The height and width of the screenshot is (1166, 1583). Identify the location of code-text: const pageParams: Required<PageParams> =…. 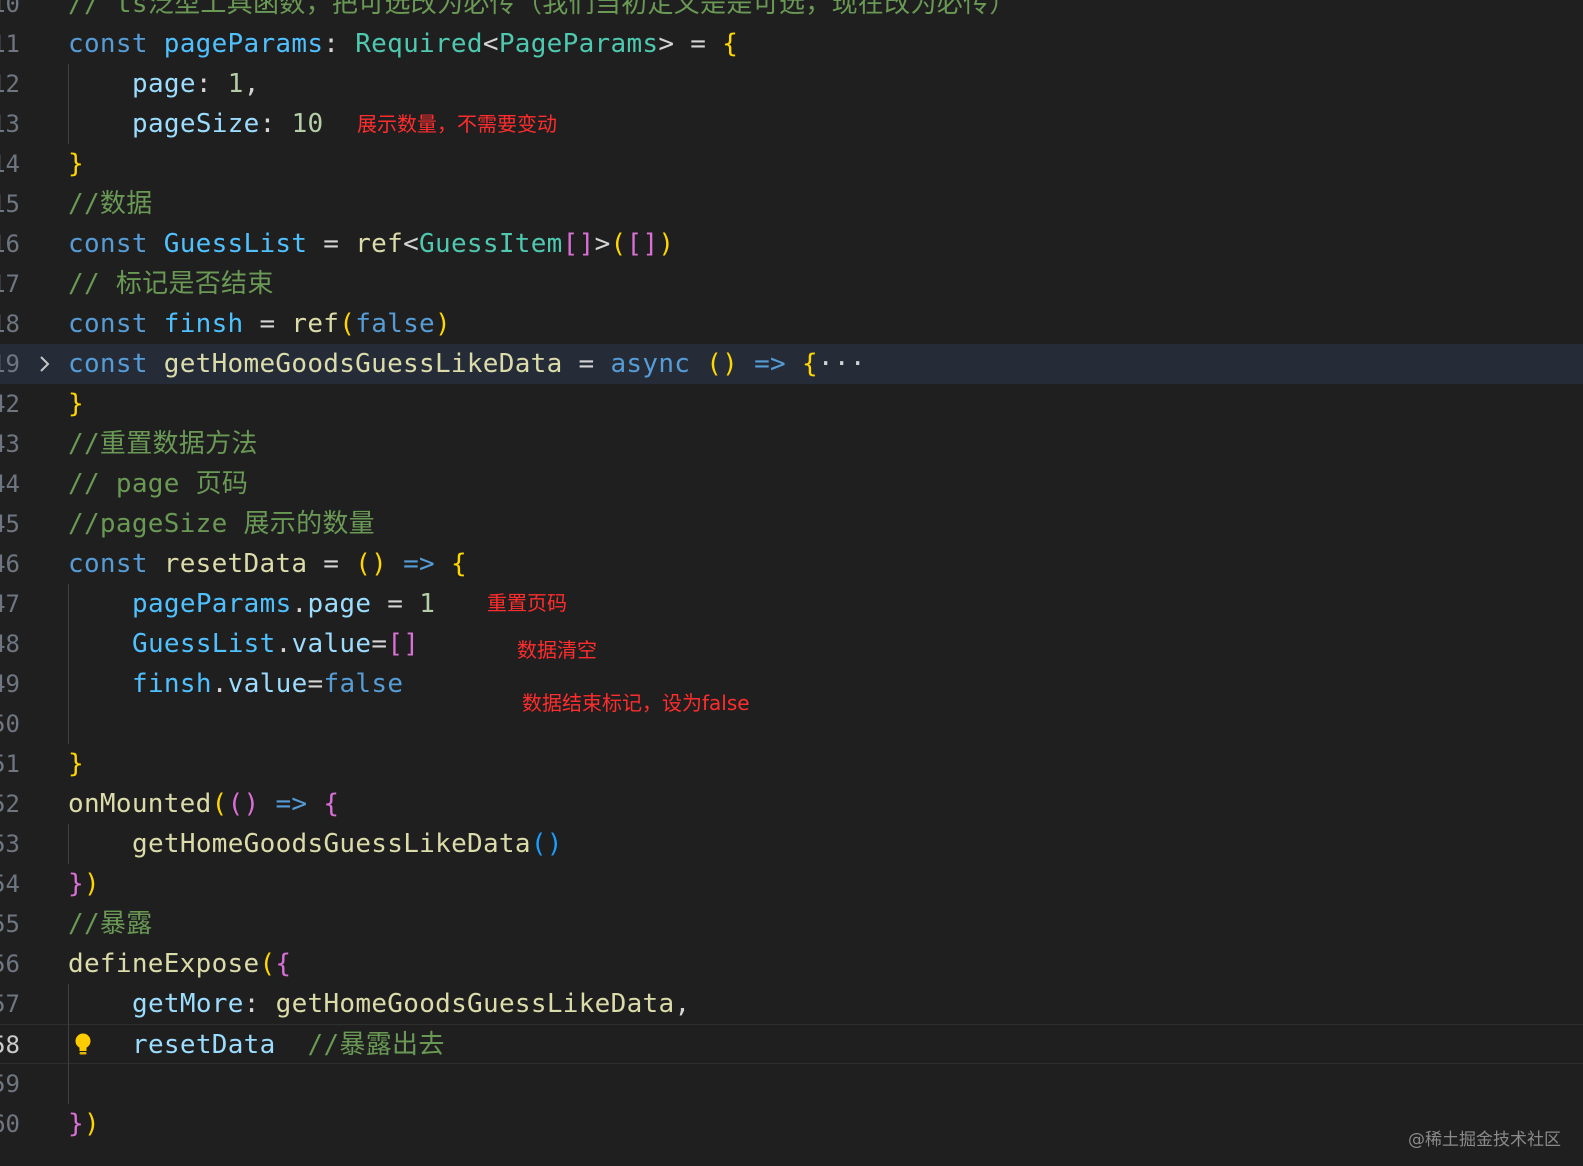
(403, 44).